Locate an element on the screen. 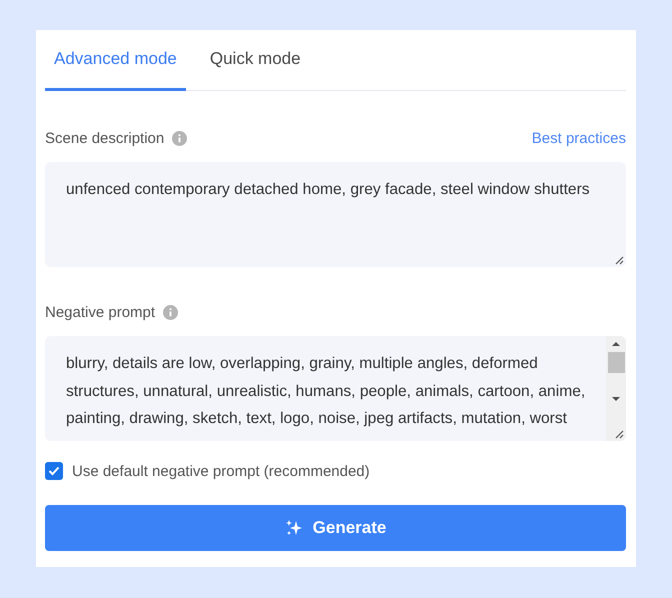 Image resolution: width=672 pixels, height=598 pixels. field-label: Negative prompt is located at coordinates (100, 312).